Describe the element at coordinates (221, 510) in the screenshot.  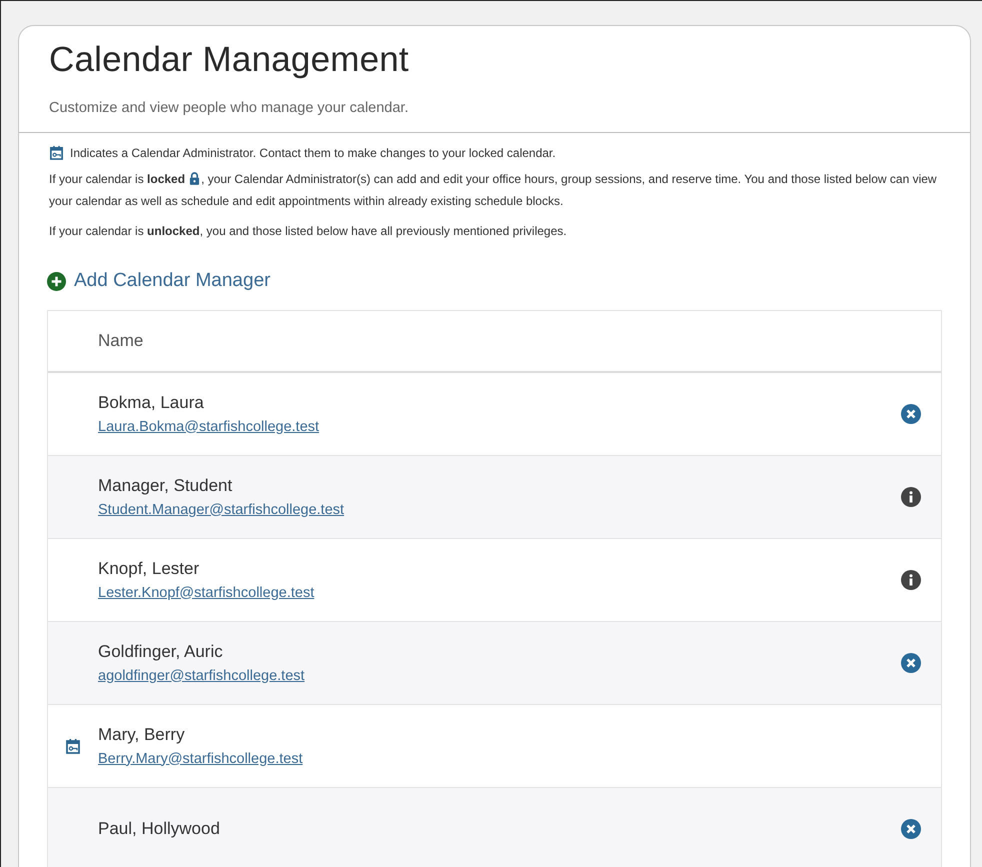
I see `email-link: Student.Manager@starfishcollege.test` at that location.